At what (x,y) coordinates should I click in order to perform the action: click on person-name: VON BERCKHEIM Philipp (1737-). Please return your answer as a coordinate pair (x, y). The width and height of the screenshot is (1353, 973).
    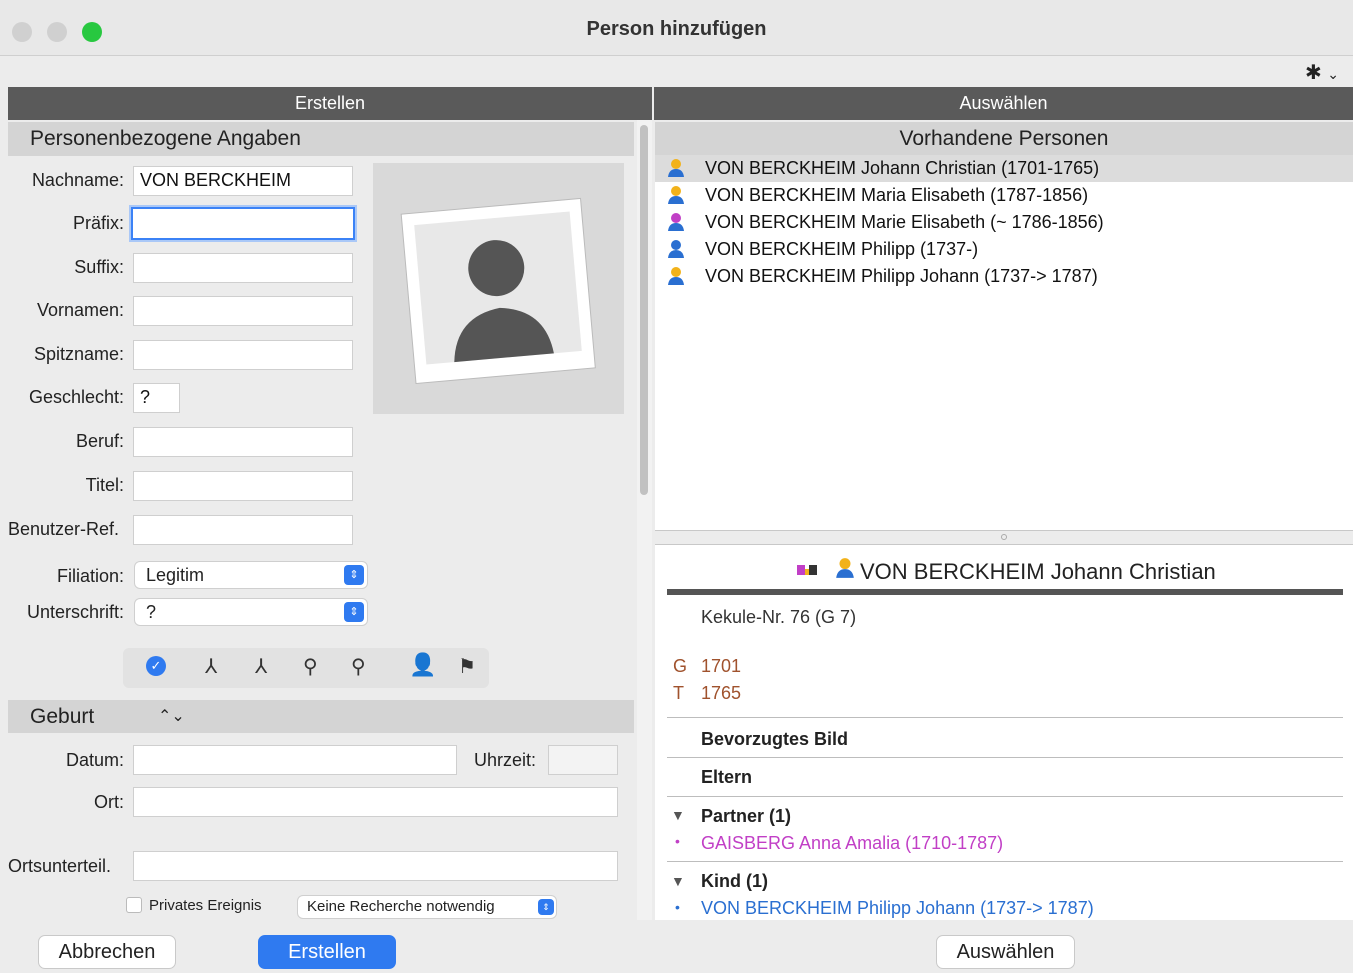
    Looking at the image, I should click on (842, 249).